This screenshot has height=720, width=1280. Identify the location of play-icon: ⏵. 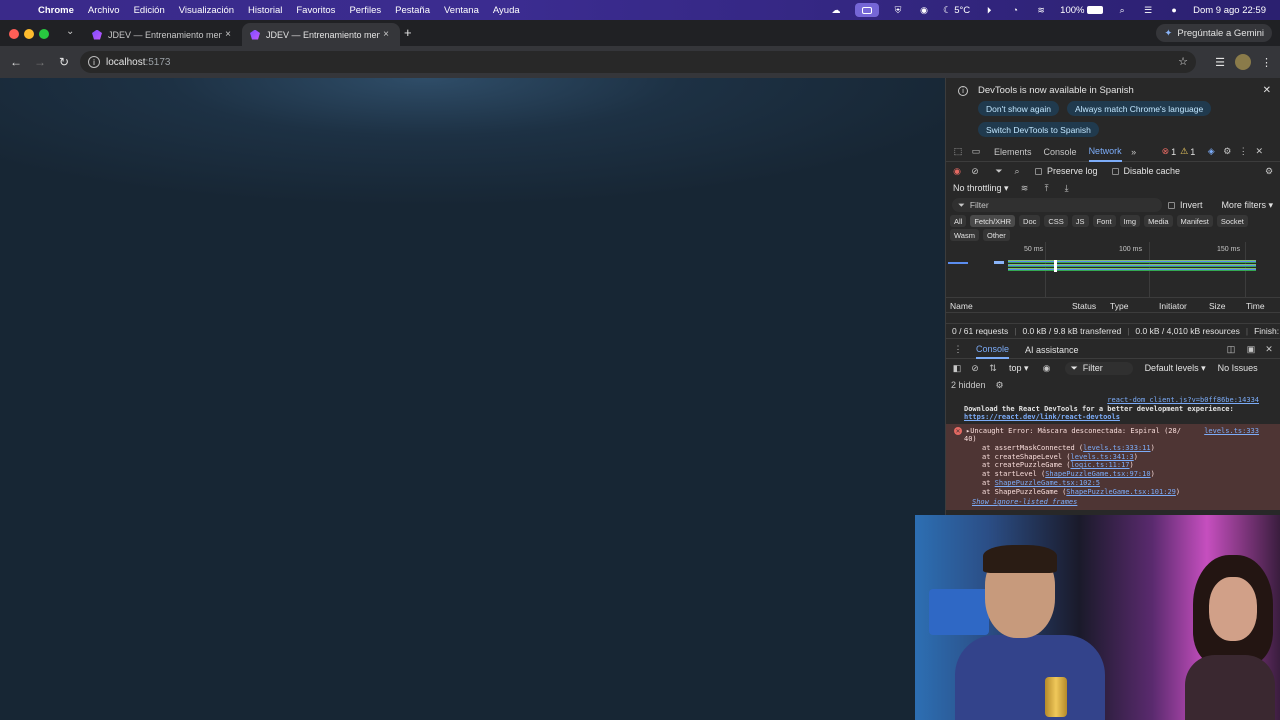
(989, 10).